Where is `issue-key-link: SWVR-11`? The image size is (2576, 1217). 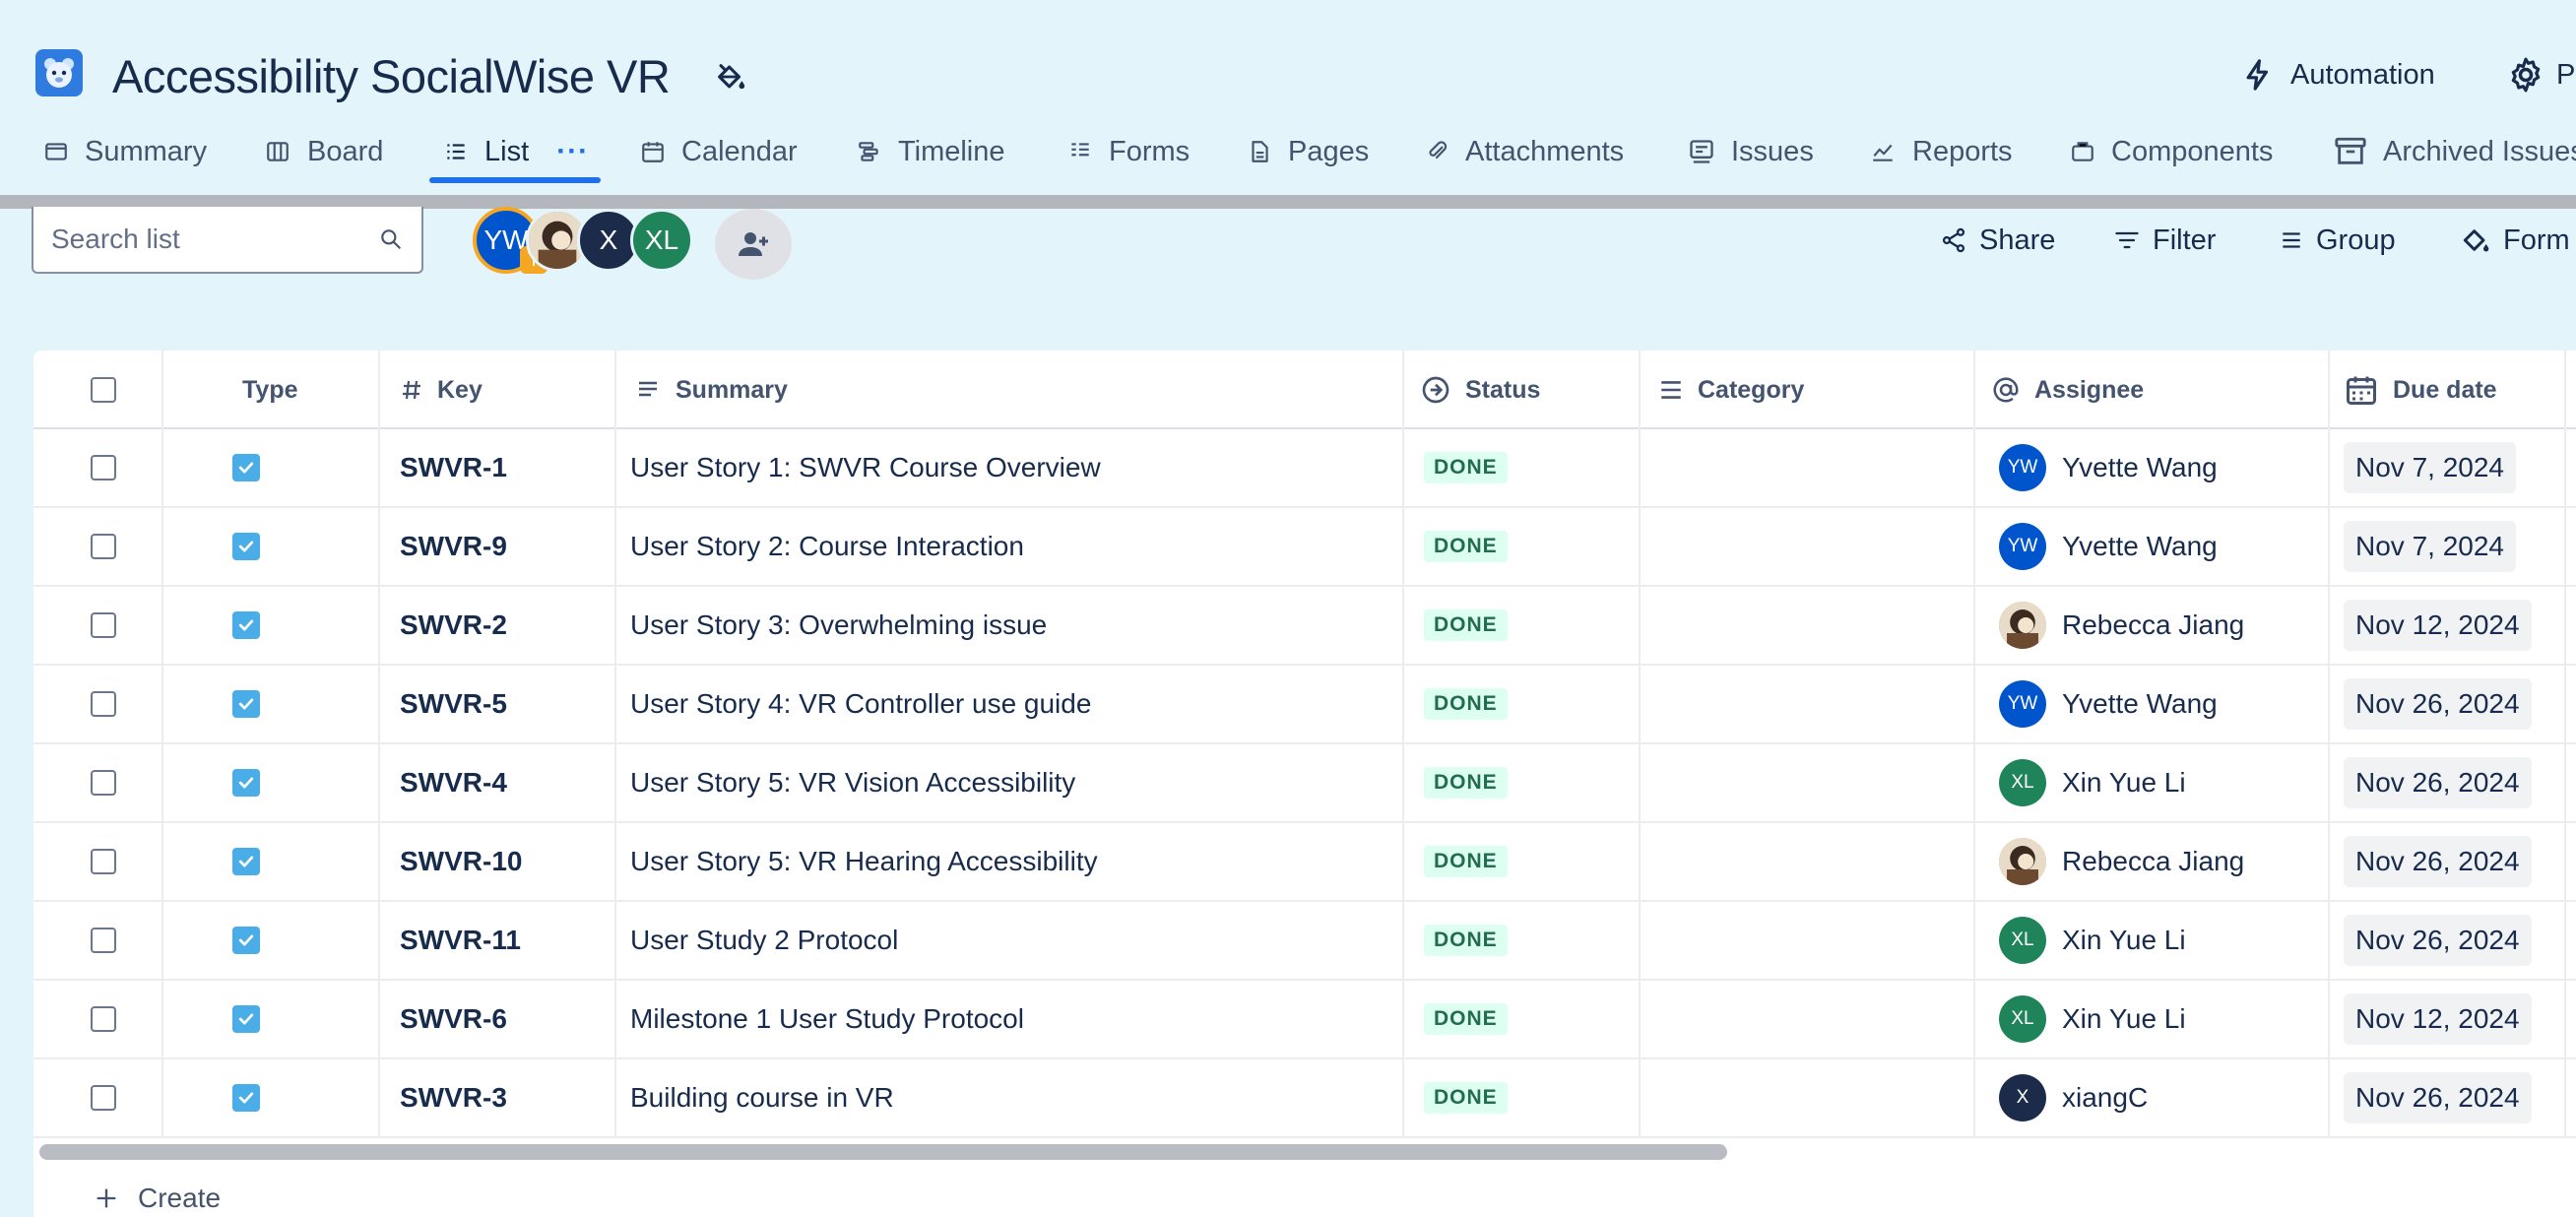
issue-key-link: SWVR-11 is located at coordinates (460, 940).